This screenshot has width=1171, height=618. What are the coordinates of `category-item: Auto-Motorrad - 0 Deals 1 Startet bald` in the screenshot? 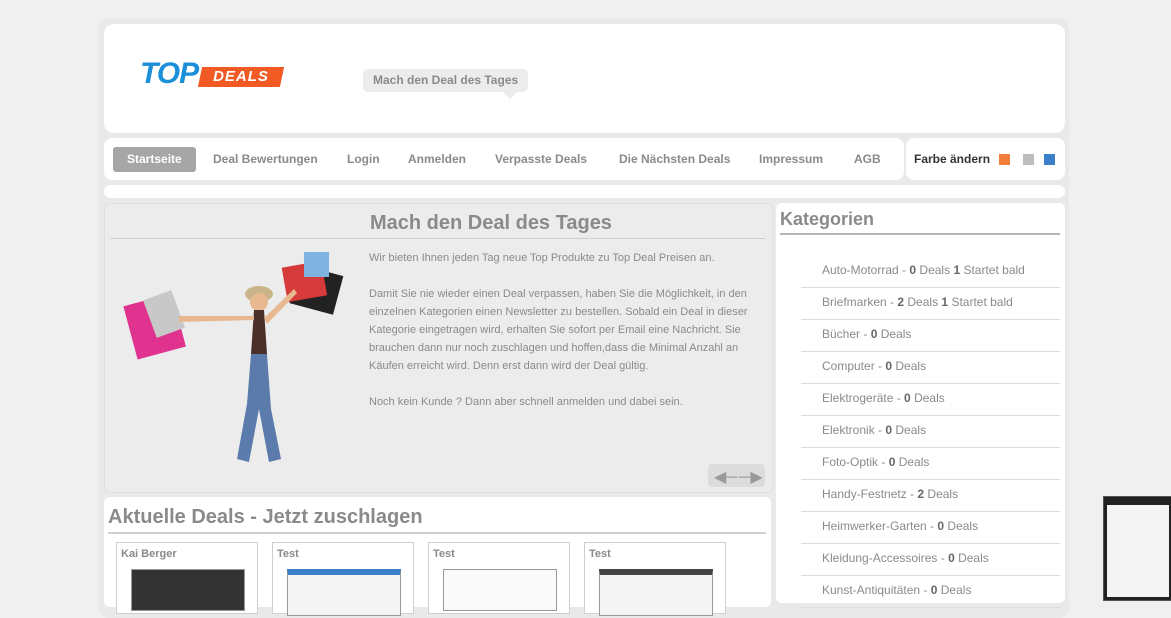 It's located at (930, 272).